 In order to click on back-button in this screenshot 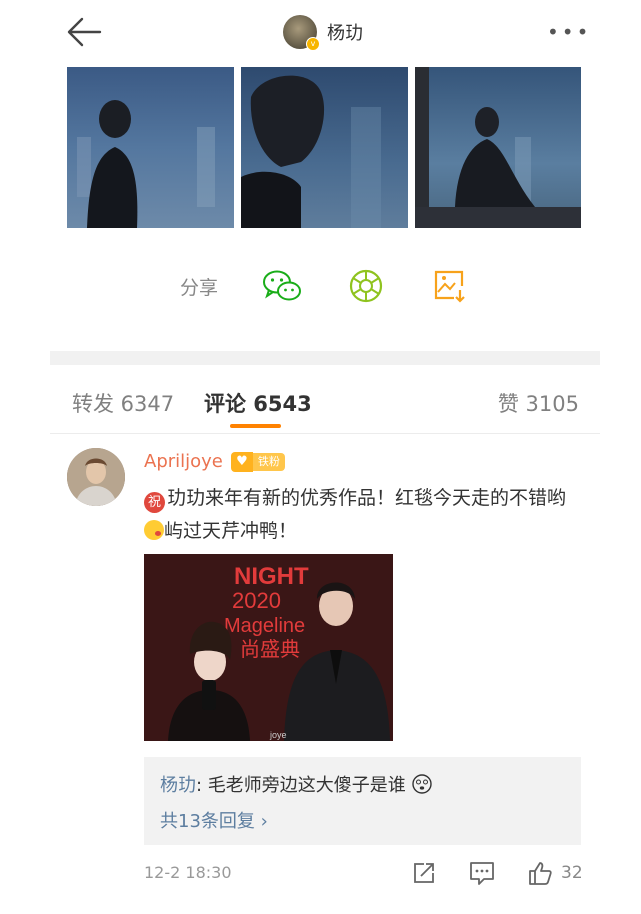, I will do `click(84, 32)`.